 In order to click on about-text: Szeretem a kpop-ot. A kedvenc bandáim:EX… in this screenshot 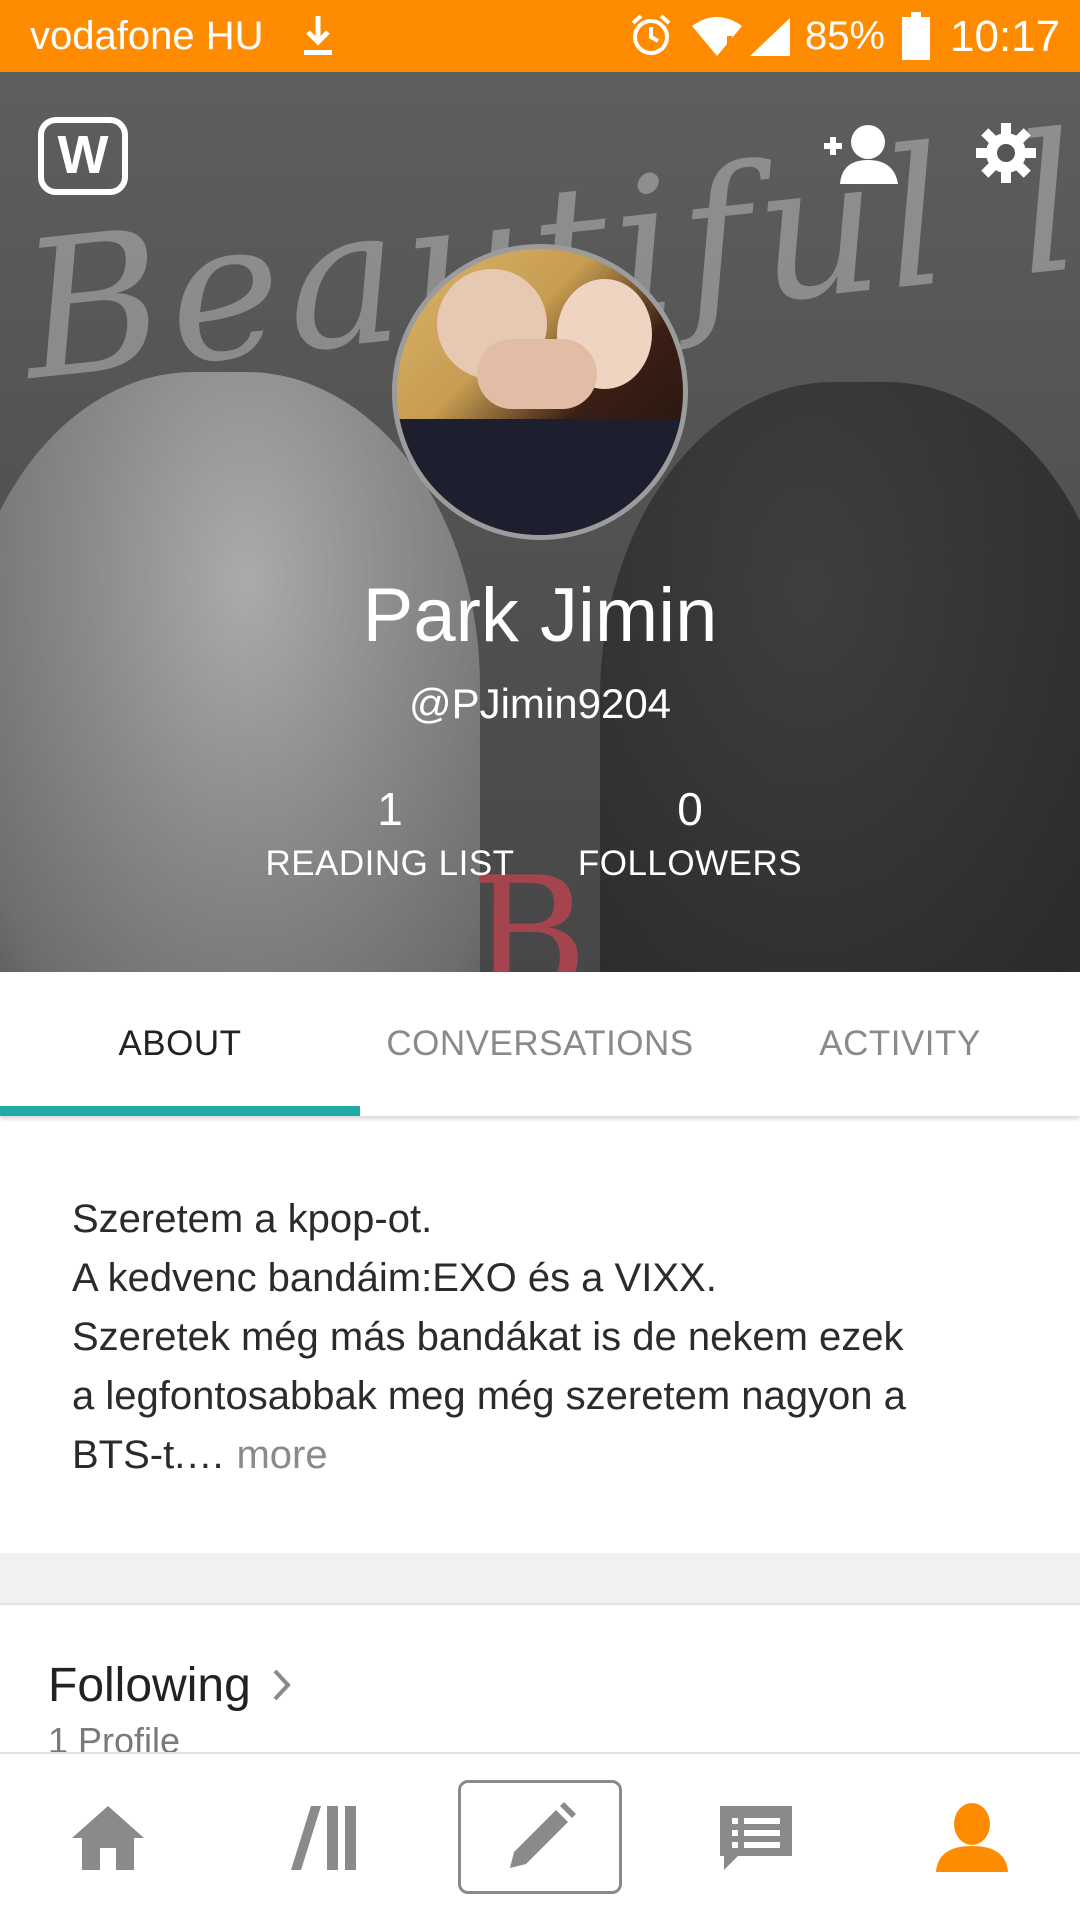, I will do `click(489, 1337)`.